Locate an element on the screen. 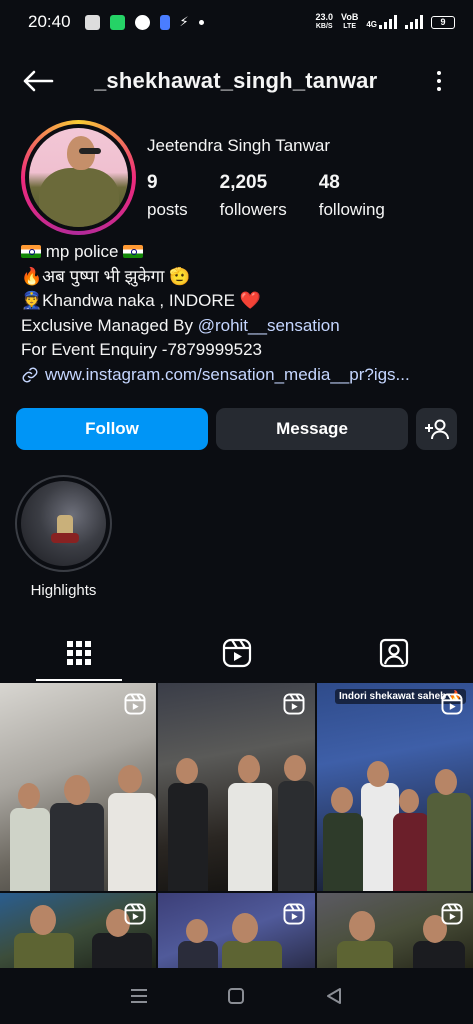 This screenshot has height=1024, width=473. status-right: 23.0 KB/S VoB LTE 4G 9 is located at coordinates (385, 22).